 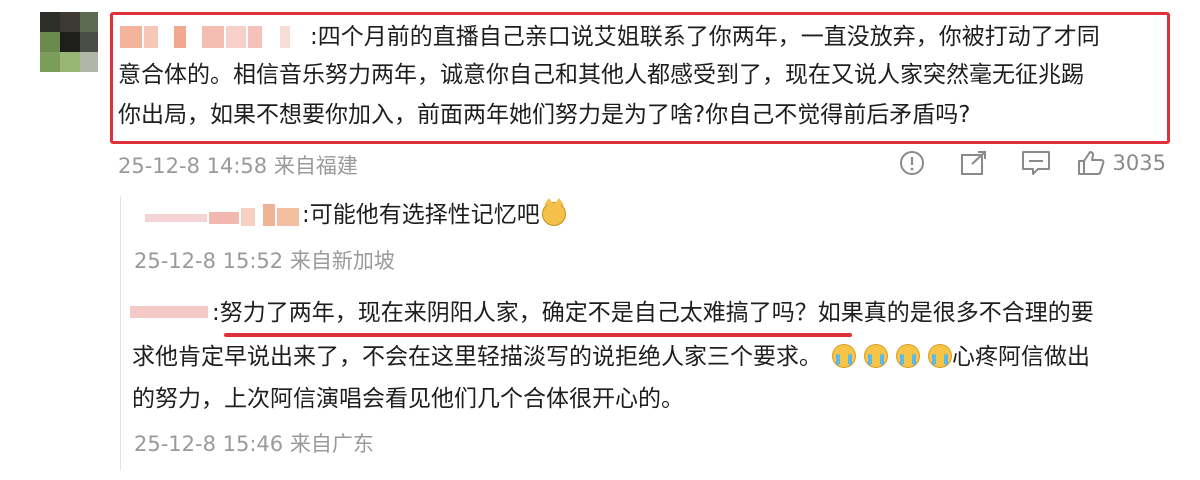 I want to click on reply-text: :可能他有选择性记忆吧, so click(x=434, y=215).